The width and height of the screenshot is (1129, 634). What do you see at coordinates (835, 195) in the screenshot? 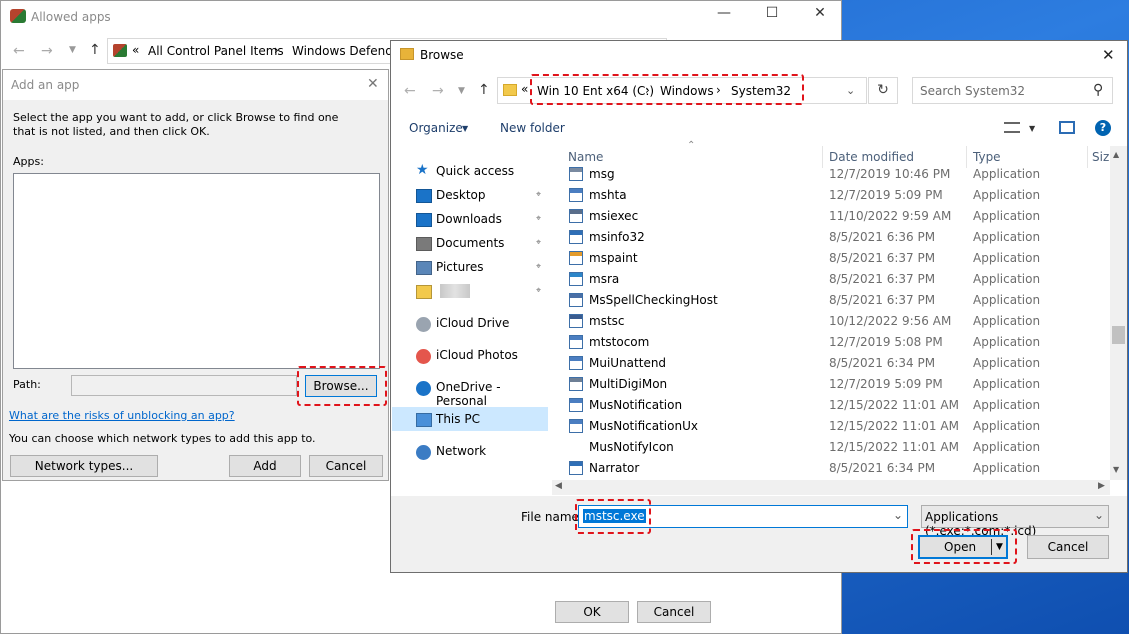
I see `file-row: mshta 12/7/2019 5:09 PM Application` at bounding box center [835, 195].